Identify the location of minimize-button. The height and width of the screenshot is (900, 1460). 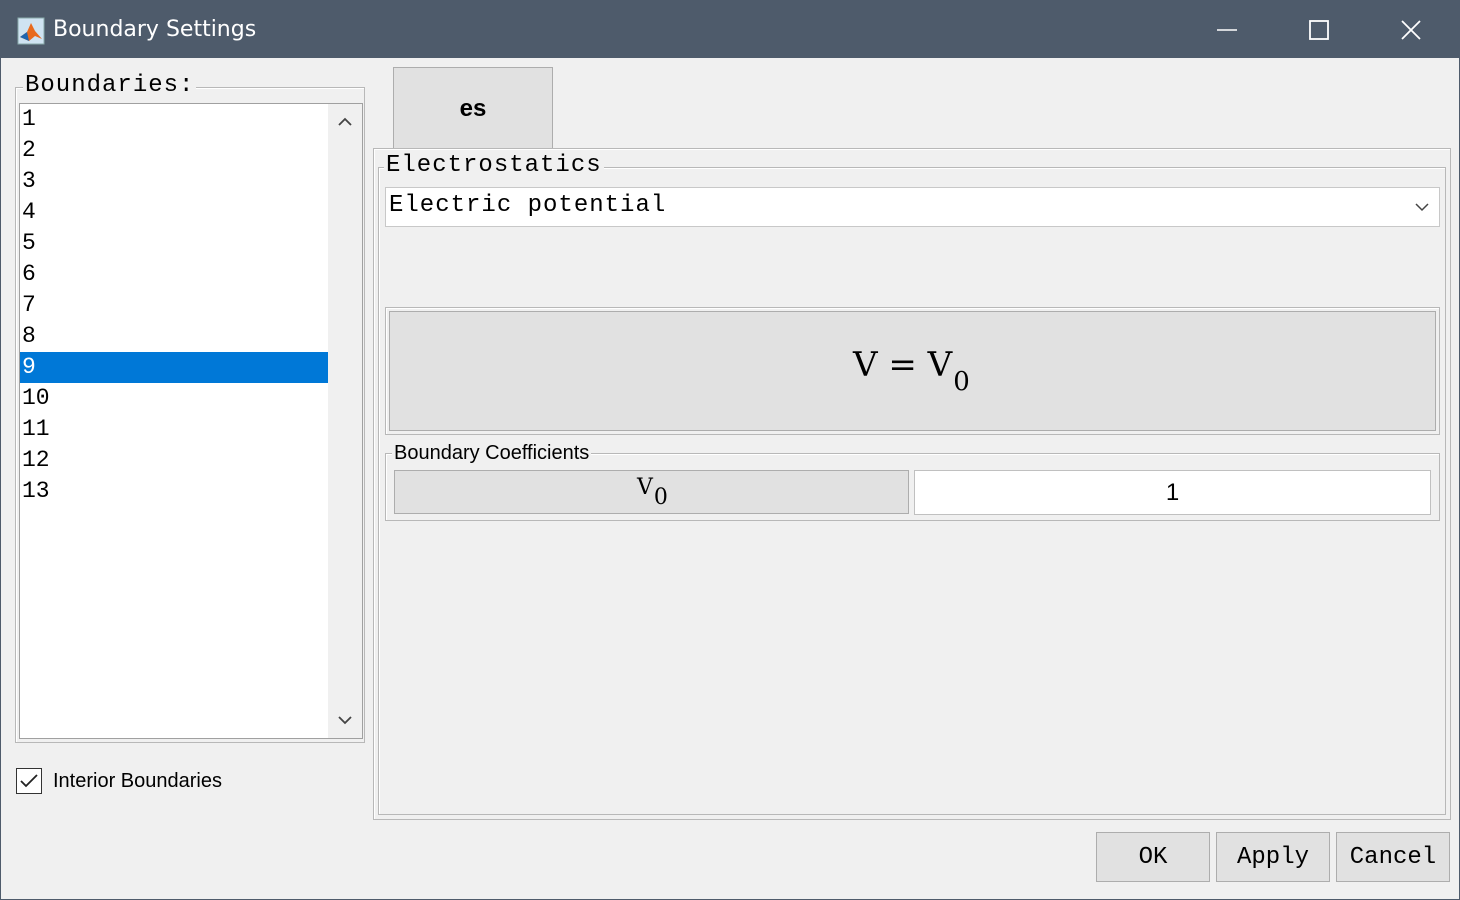
(1227, 29).